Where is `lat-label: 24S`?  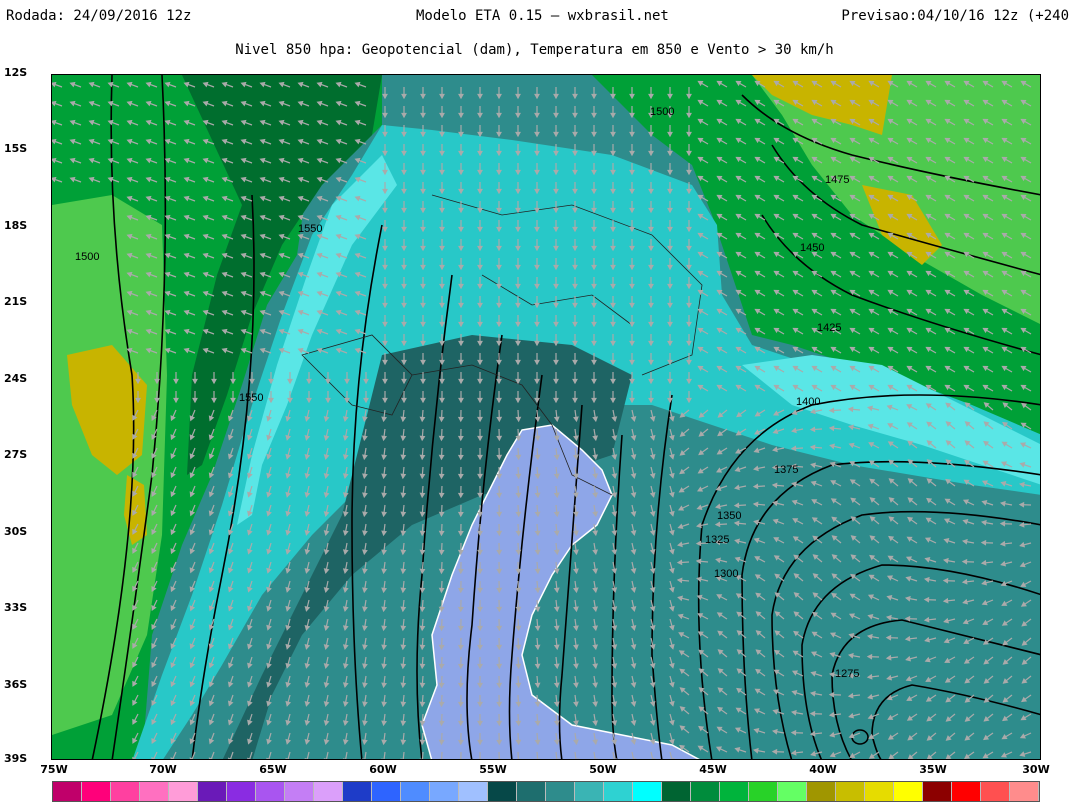
lat-label: 24S is located at coordinates (16, 378).